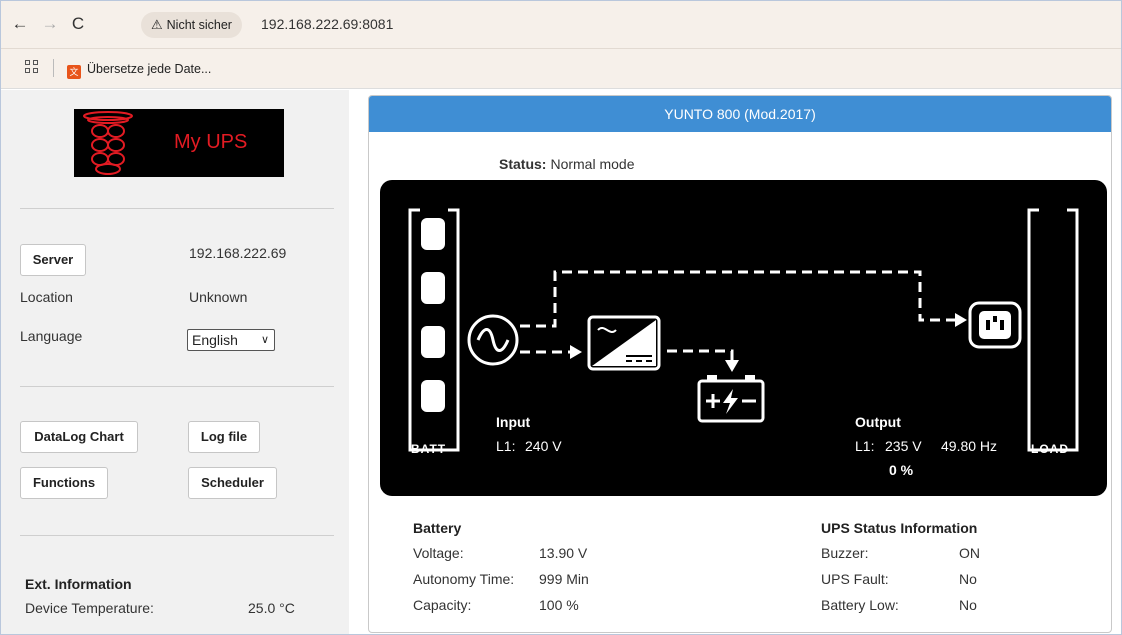 Image resolution: width=1122 pixels, height=635 pixels. What do you see at coordinates (855, 579) in the screenshot?
I see `ups-fault-label: UPS Fault:` at bounding box center [855, 579].